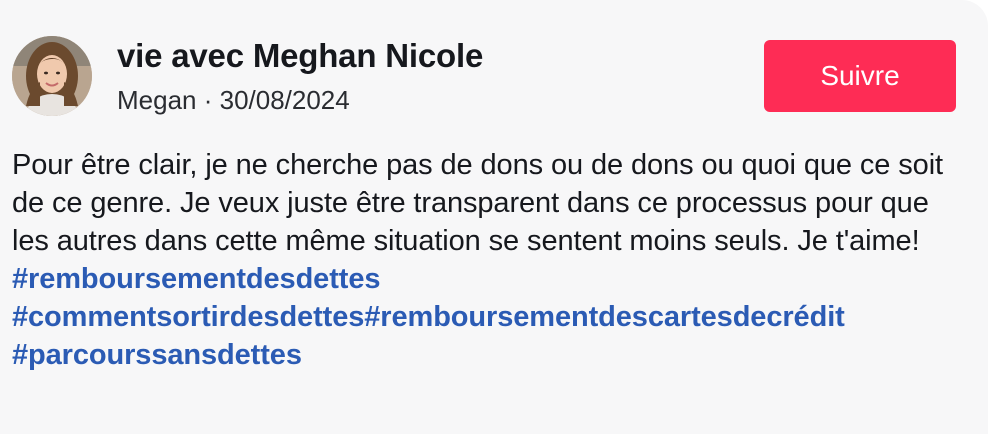 The image size is (998, 434). What do you see at coordinates (300, 56) in the screenshot?
I see `author-name: vie avec Meghan Nicole` at bounding box center [300, 56].